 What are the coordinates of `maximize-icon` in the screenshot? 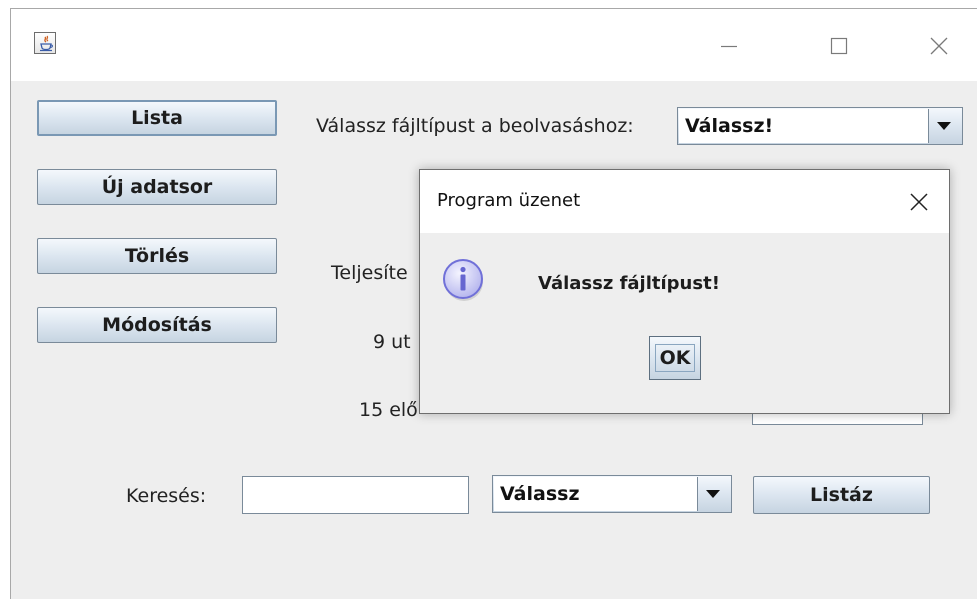 It's located at (839, 46).